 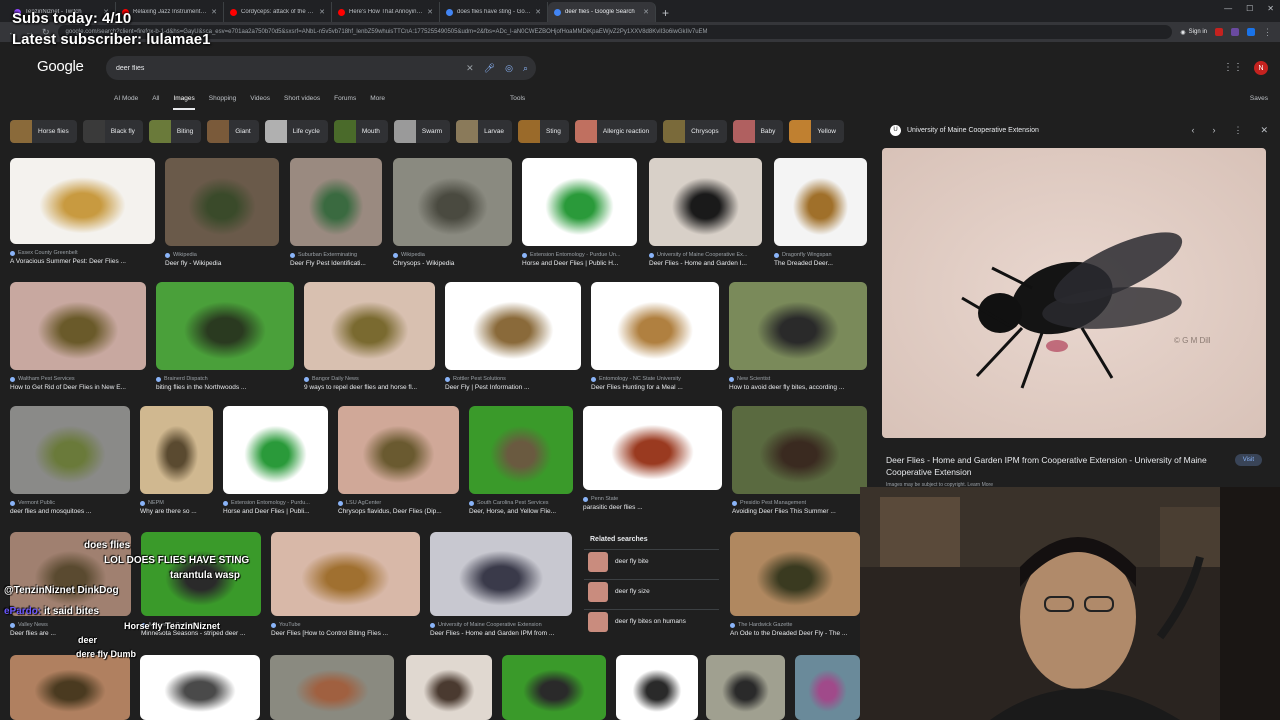 What do you see at coordinates (652, 499) in the screenshot?
I see `result-source: Penn State` at bounding box center [652, 499].